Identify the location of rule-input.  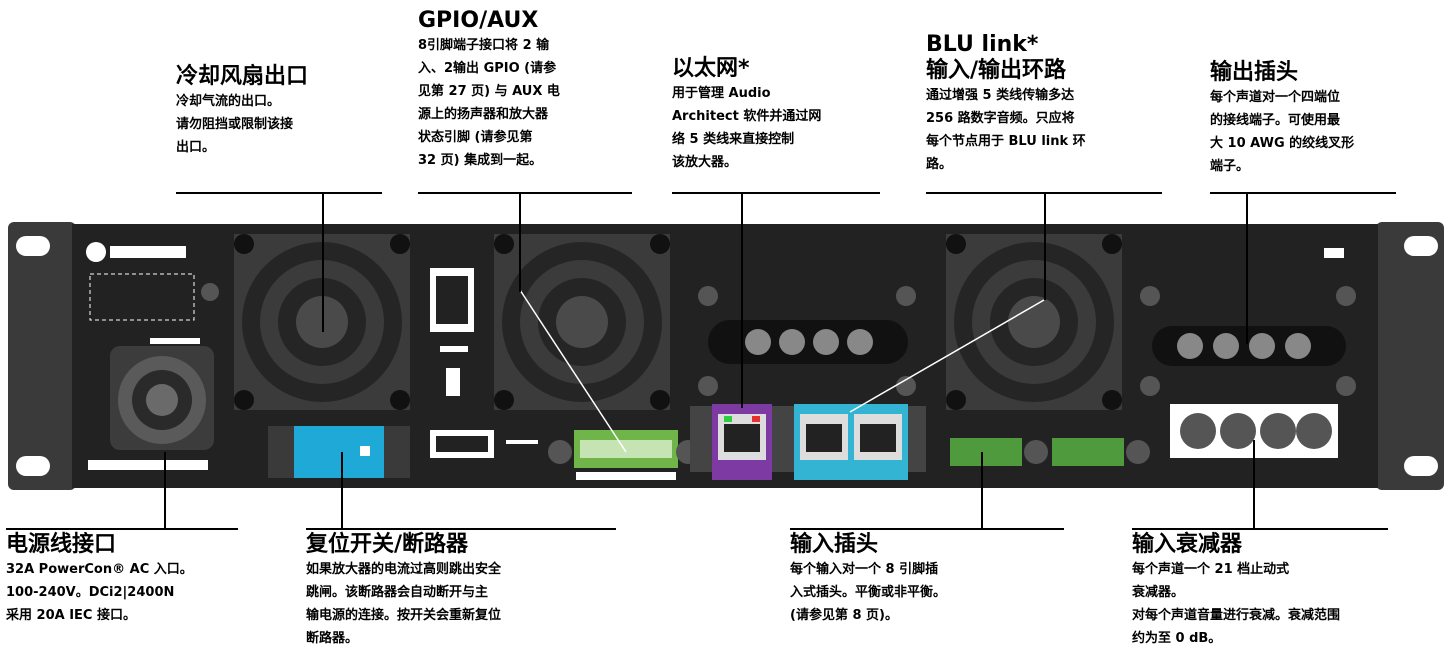
(927, 529).